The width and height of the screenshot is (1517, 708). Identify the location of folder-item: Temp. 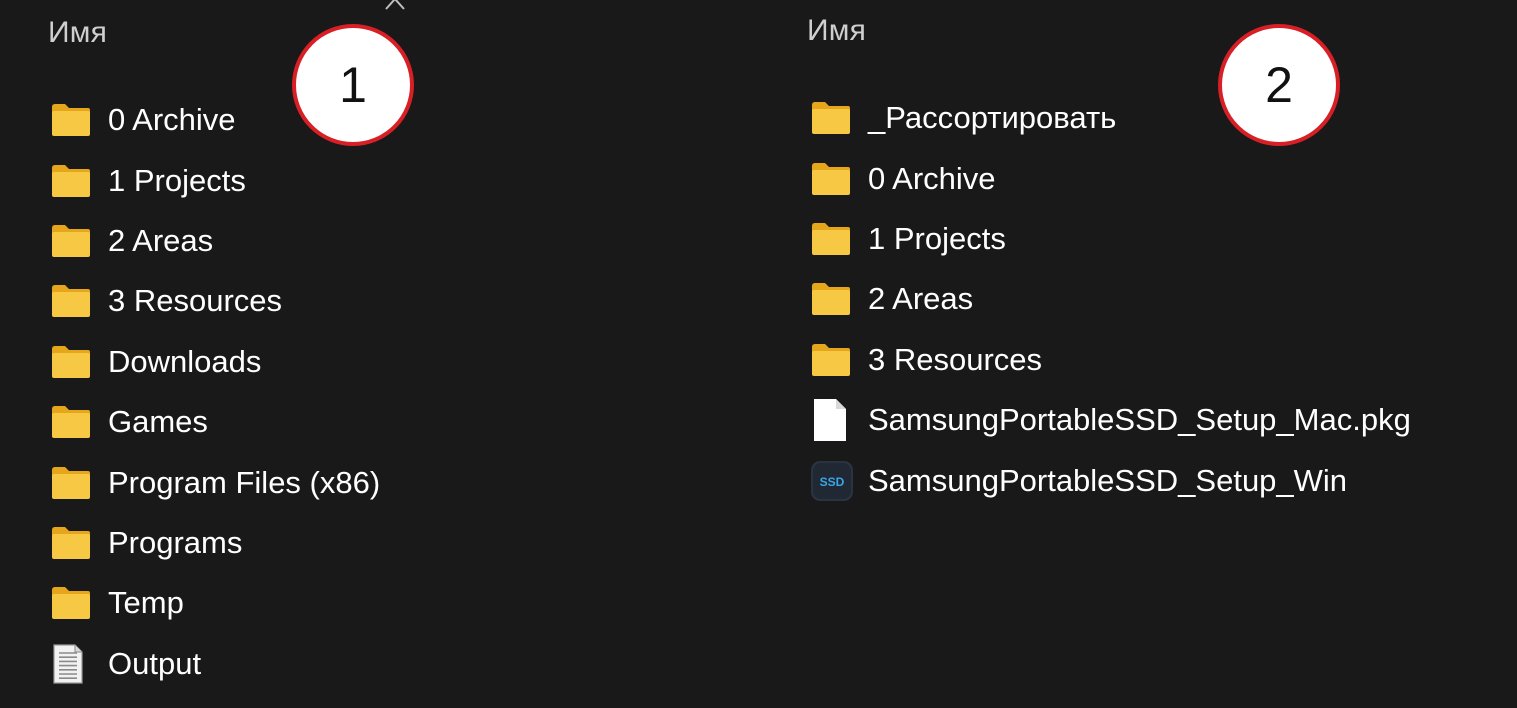
(190, 603).